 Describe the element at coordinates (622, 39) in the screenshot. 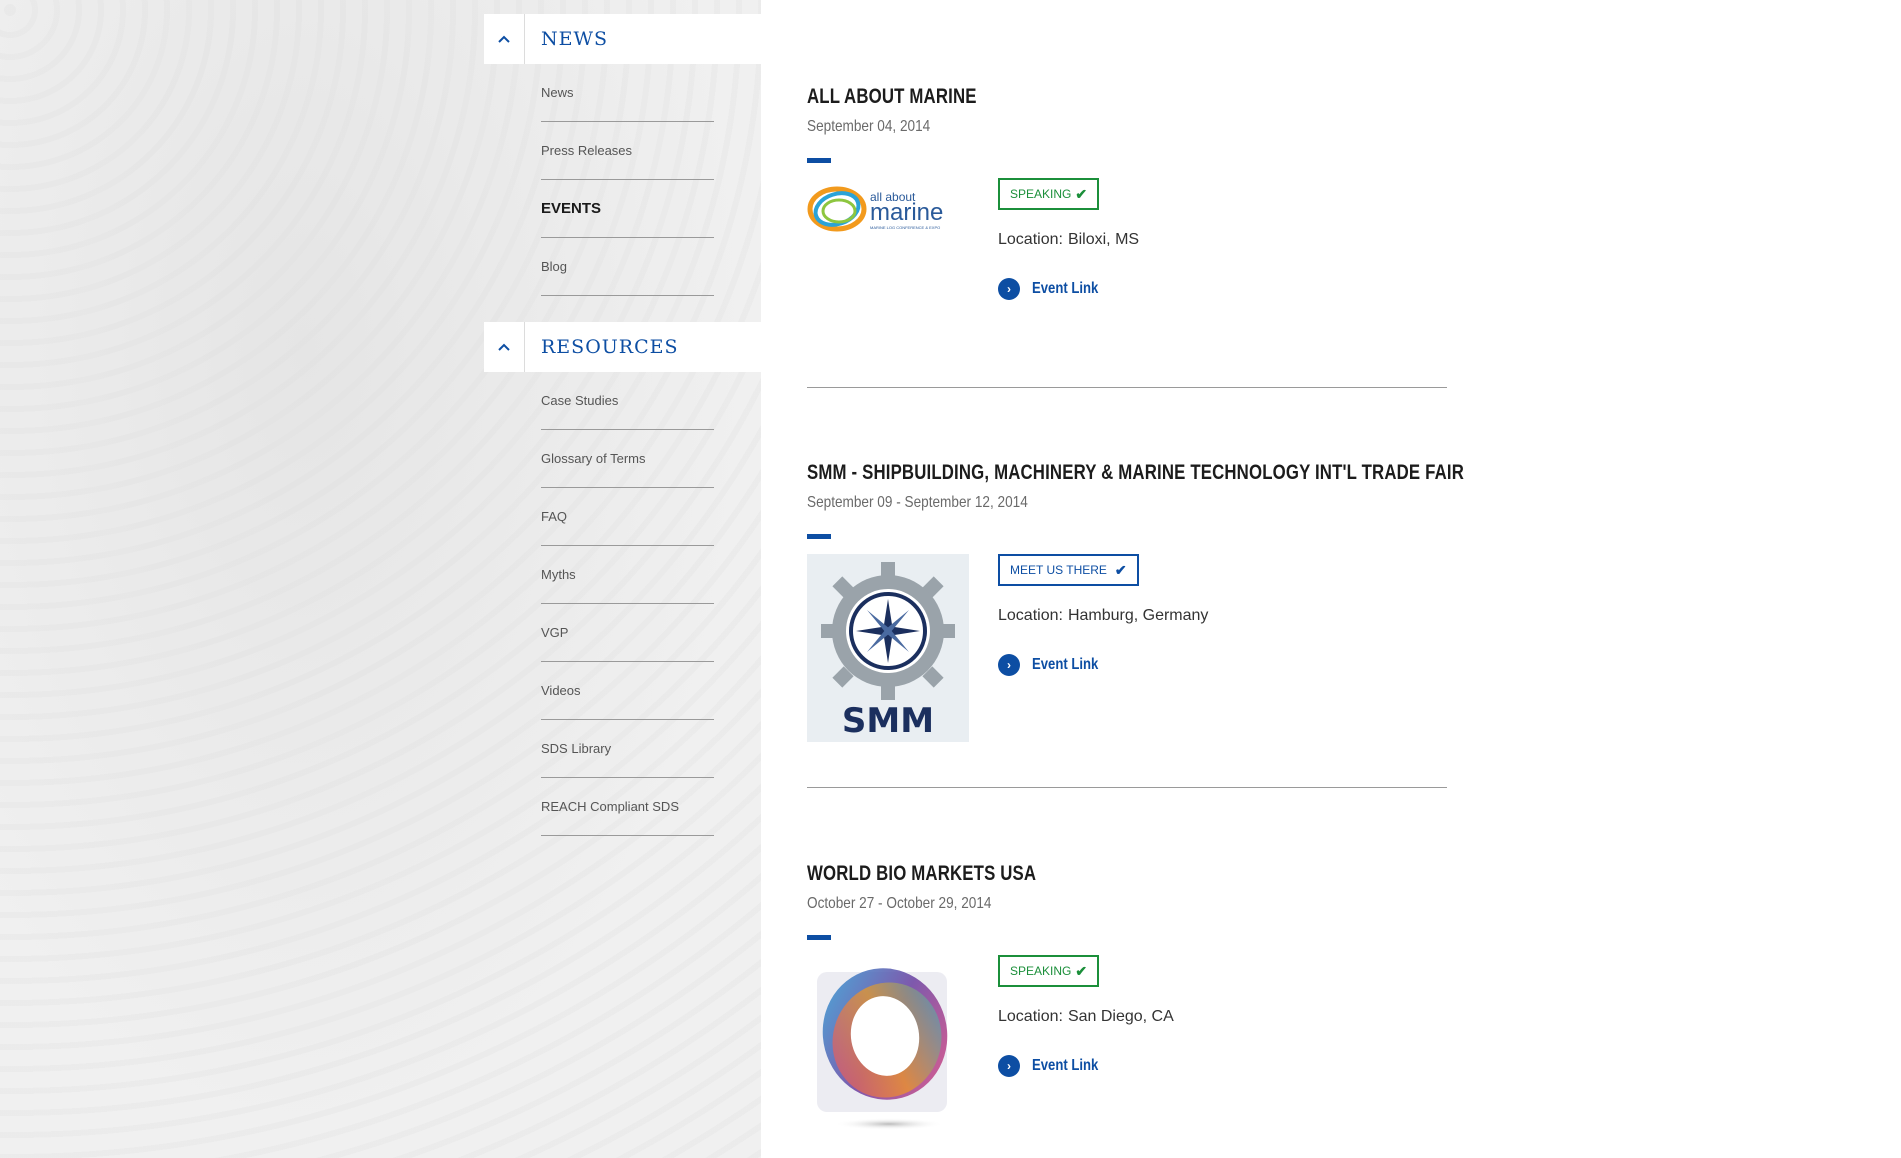

I see `news-section-header: NEWS` at that location.